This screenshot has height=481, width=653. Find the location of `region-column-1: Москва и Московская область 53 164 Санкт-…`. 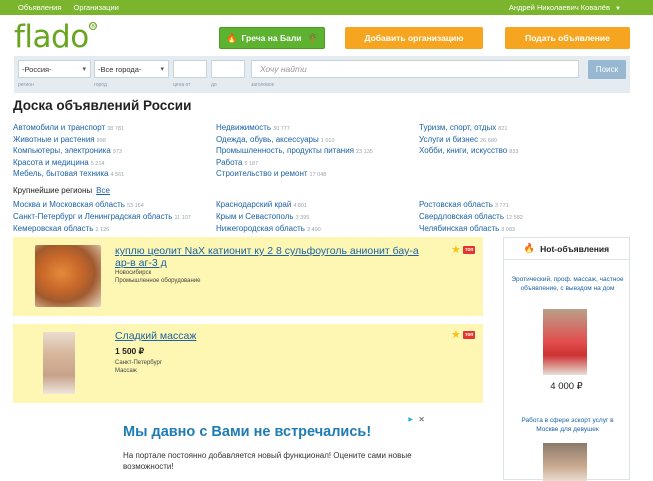

region-column-1: Москва и Московская область 53 164 Санкт-… is located at coordinates (102, 217).